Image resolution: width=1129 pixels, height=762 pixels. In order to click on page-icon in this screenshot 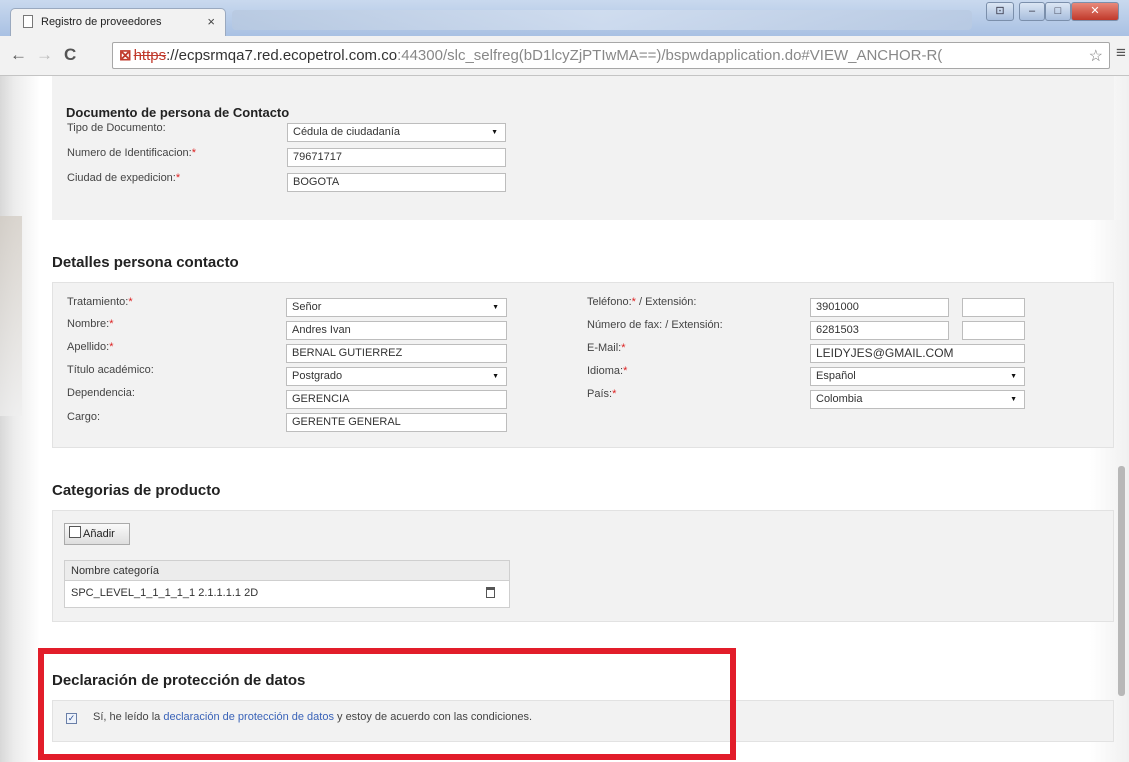, I will do `click(28, 21)`.